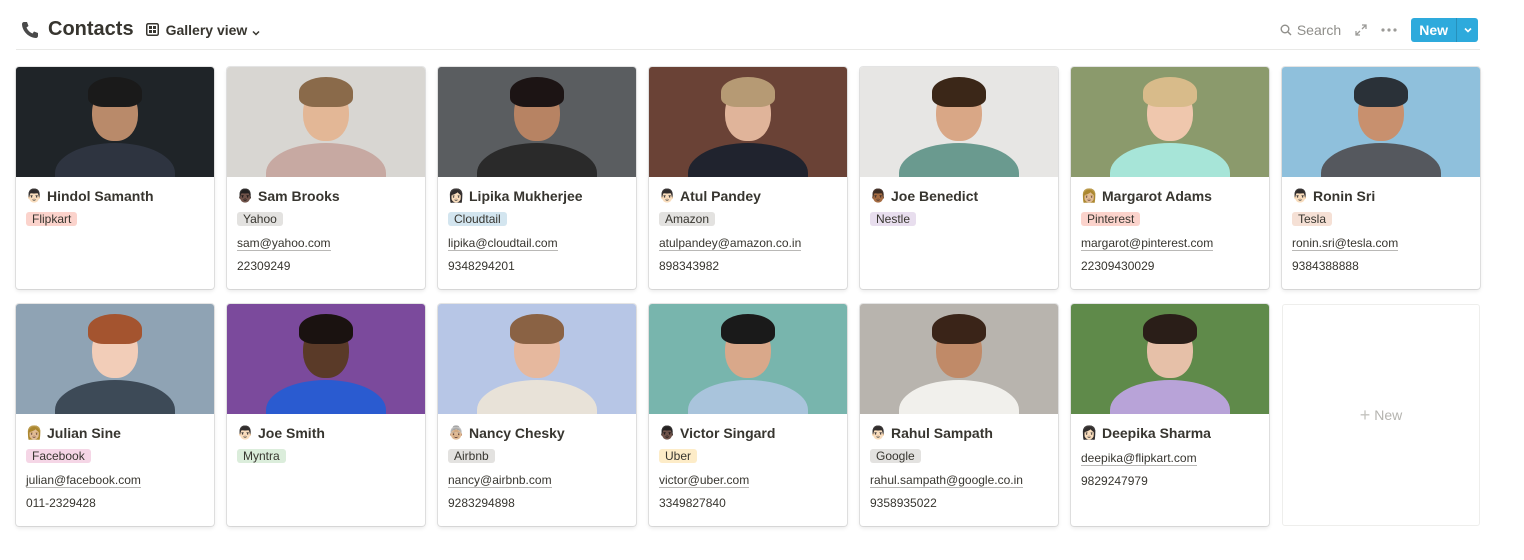 The width and height of the screenshot is (1524, 560). I want to click on new-card-button: + New, so click(1381, 415).